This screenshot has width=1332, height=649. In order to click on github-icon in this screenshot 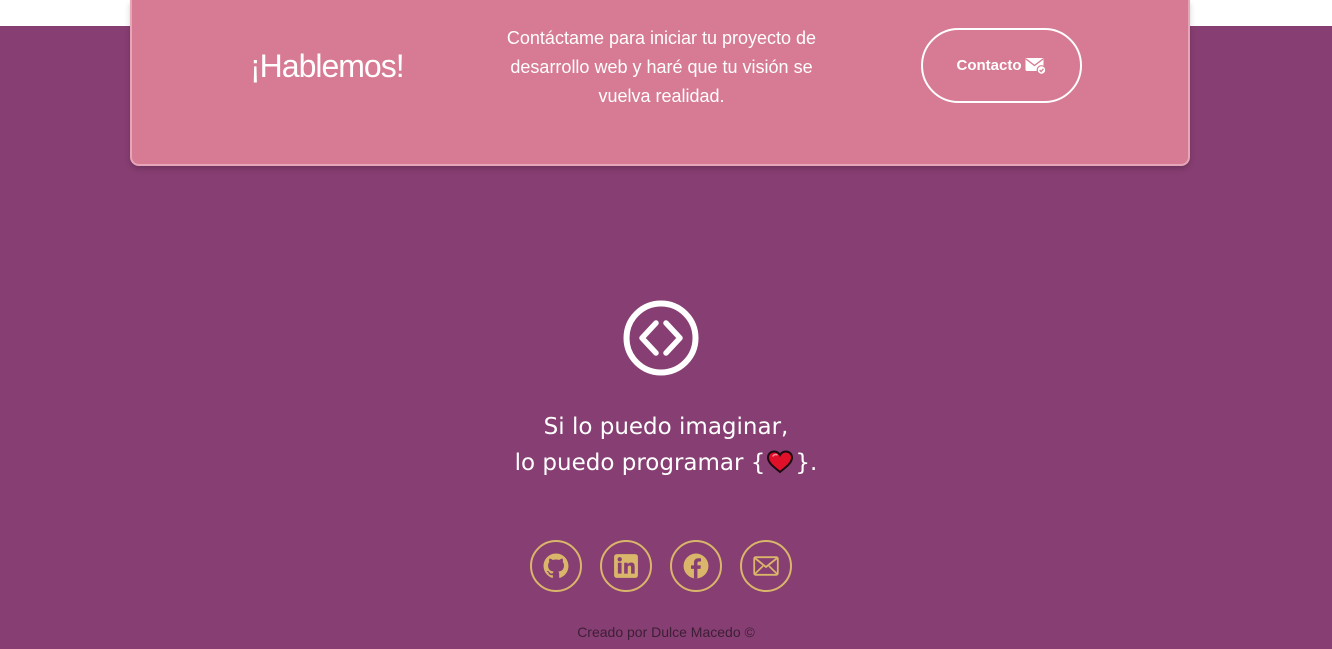, I will do `click(556, 565)`.